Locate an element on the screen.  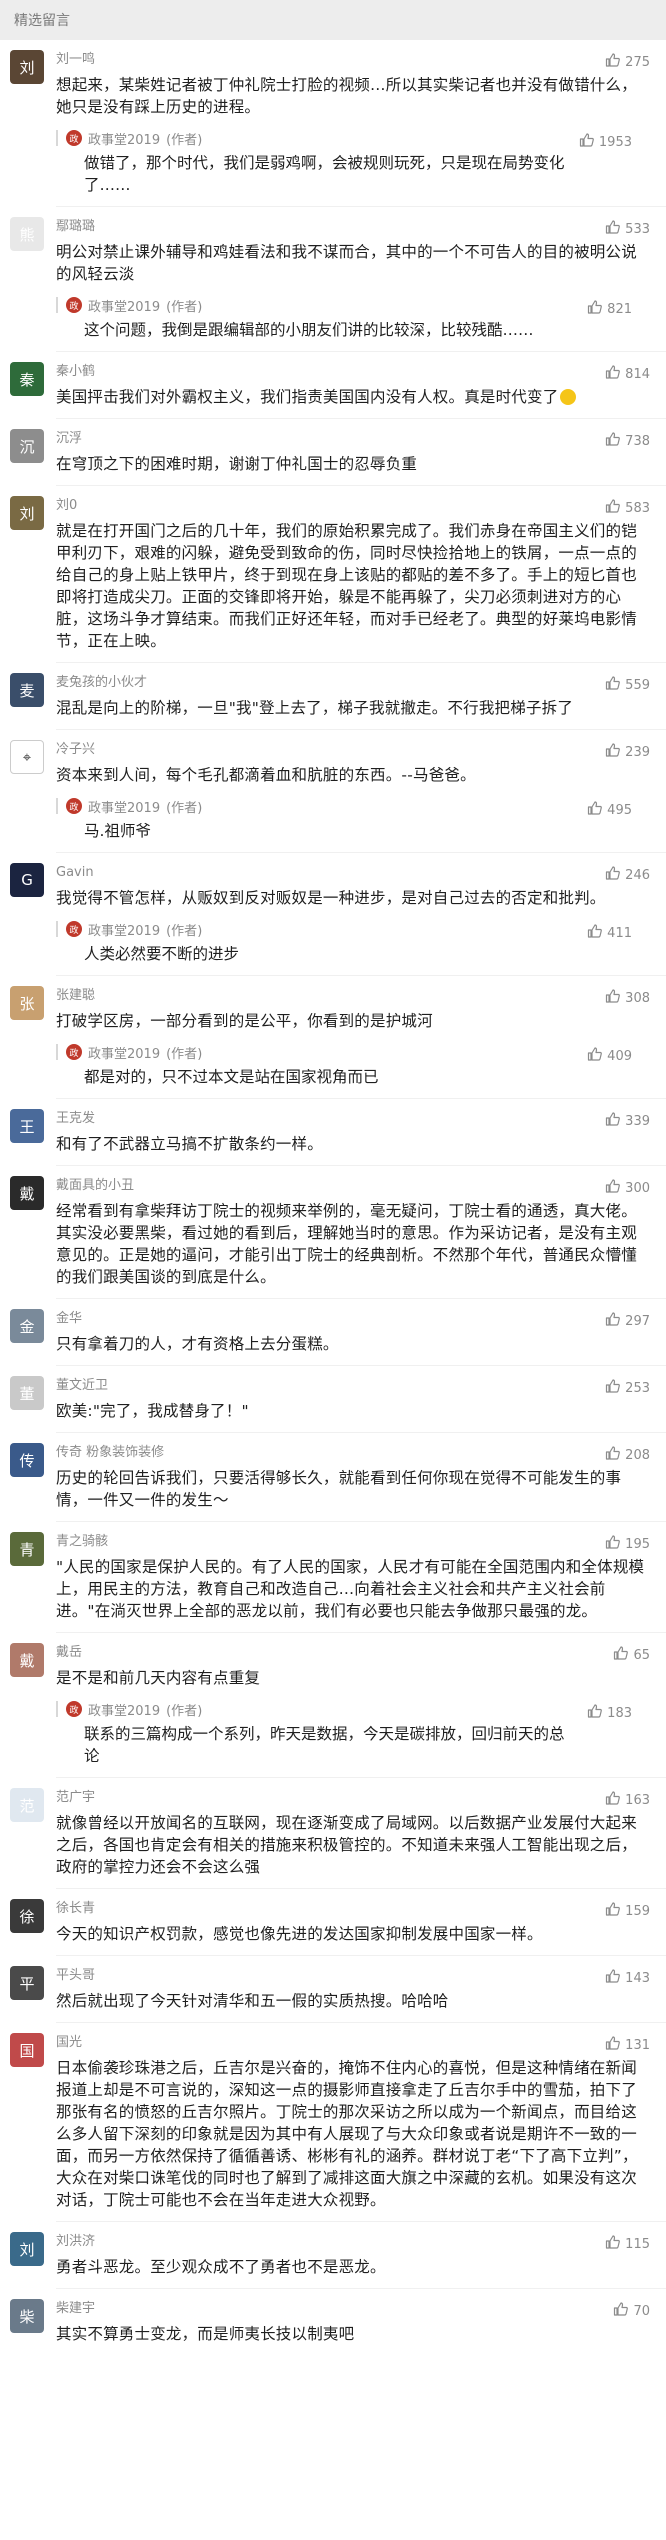
like-button: 583 is located at coordinates (627, 508).